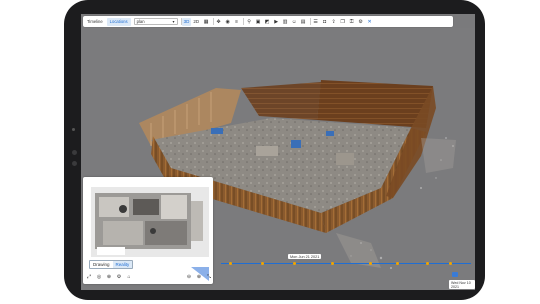 The height and width of the screenshot is (304, 540). What do you see at coordinates (455, 274) in the screenshot?
I see `current-capture-marker` at bounding box center [455, 274].